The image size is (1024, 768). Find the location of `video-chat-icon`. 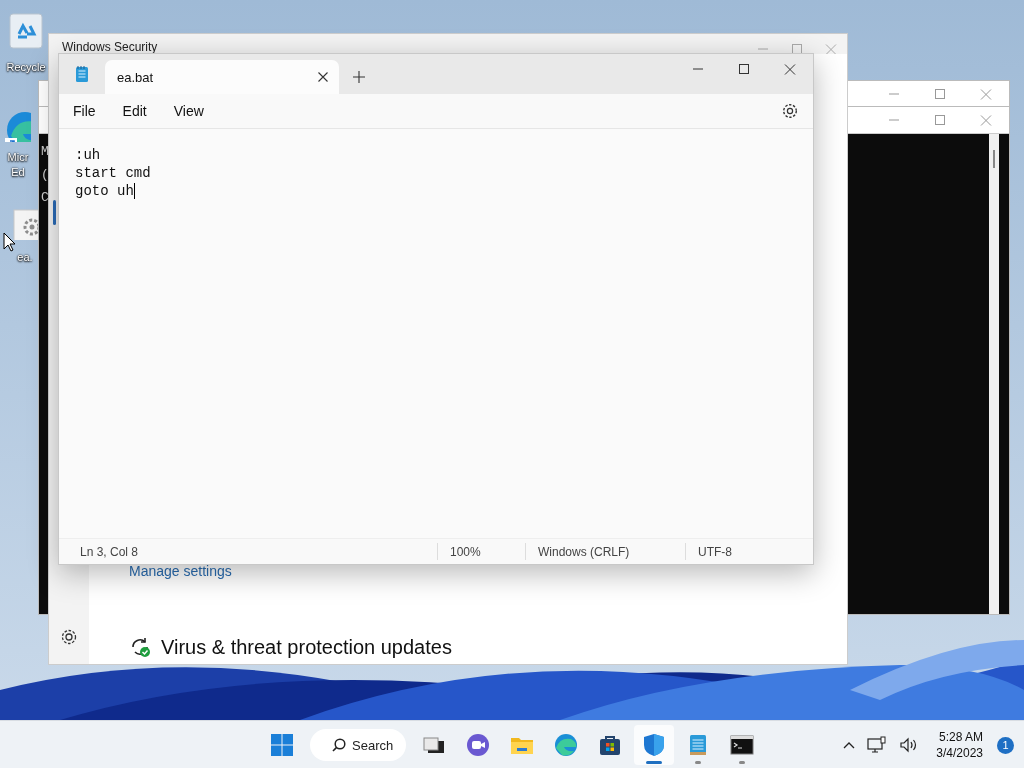

video-chat-icon is located at coordinates (478, 745).